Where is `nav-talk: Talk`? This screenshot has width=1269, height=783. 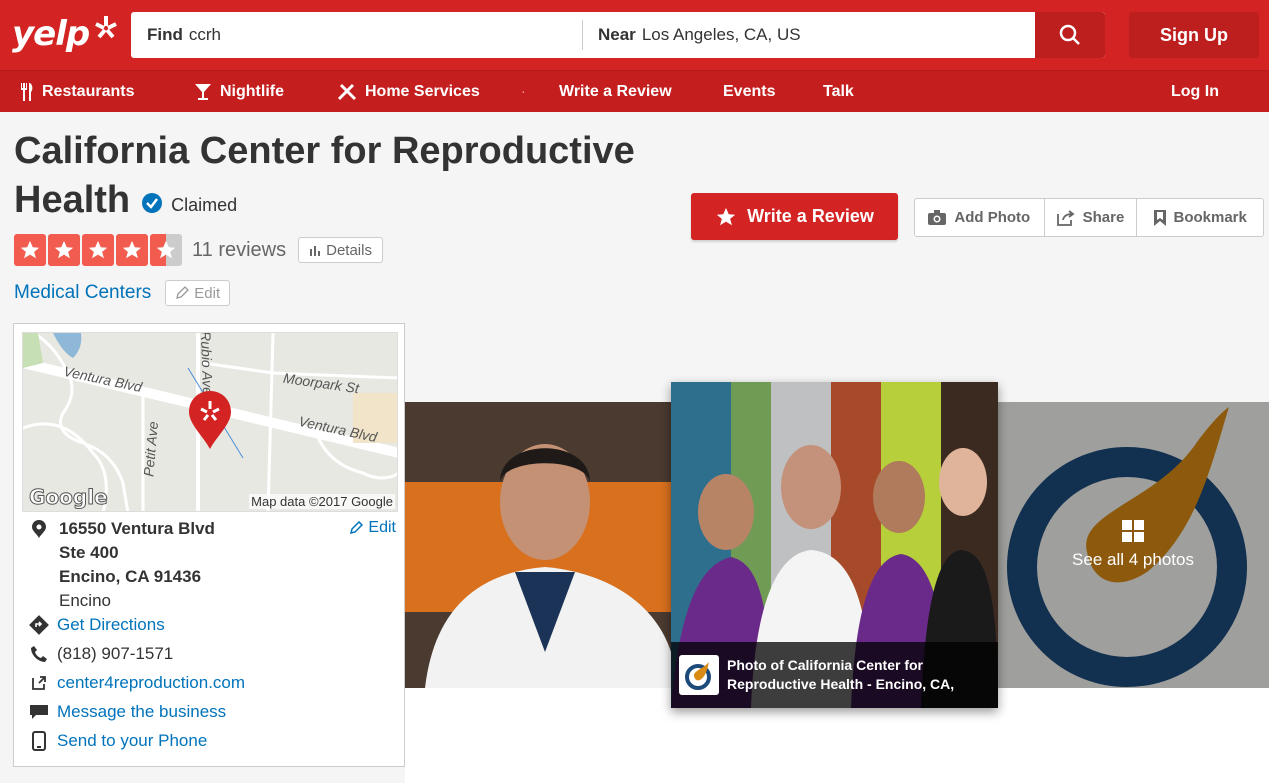 nav-talk: Talk is located at coordinates (838, 92).